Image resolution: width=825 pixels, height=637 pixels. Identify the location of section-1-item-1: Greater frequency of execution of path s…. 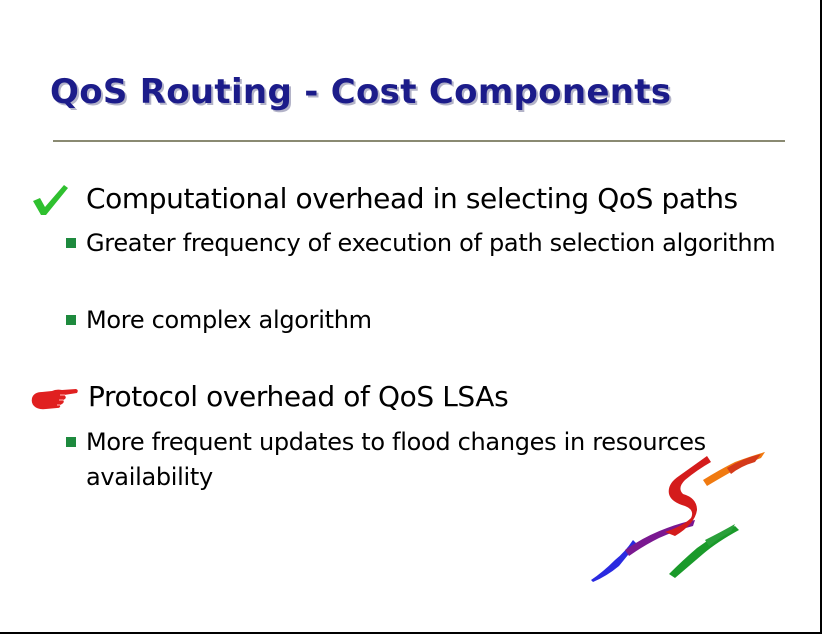
(426, 243).